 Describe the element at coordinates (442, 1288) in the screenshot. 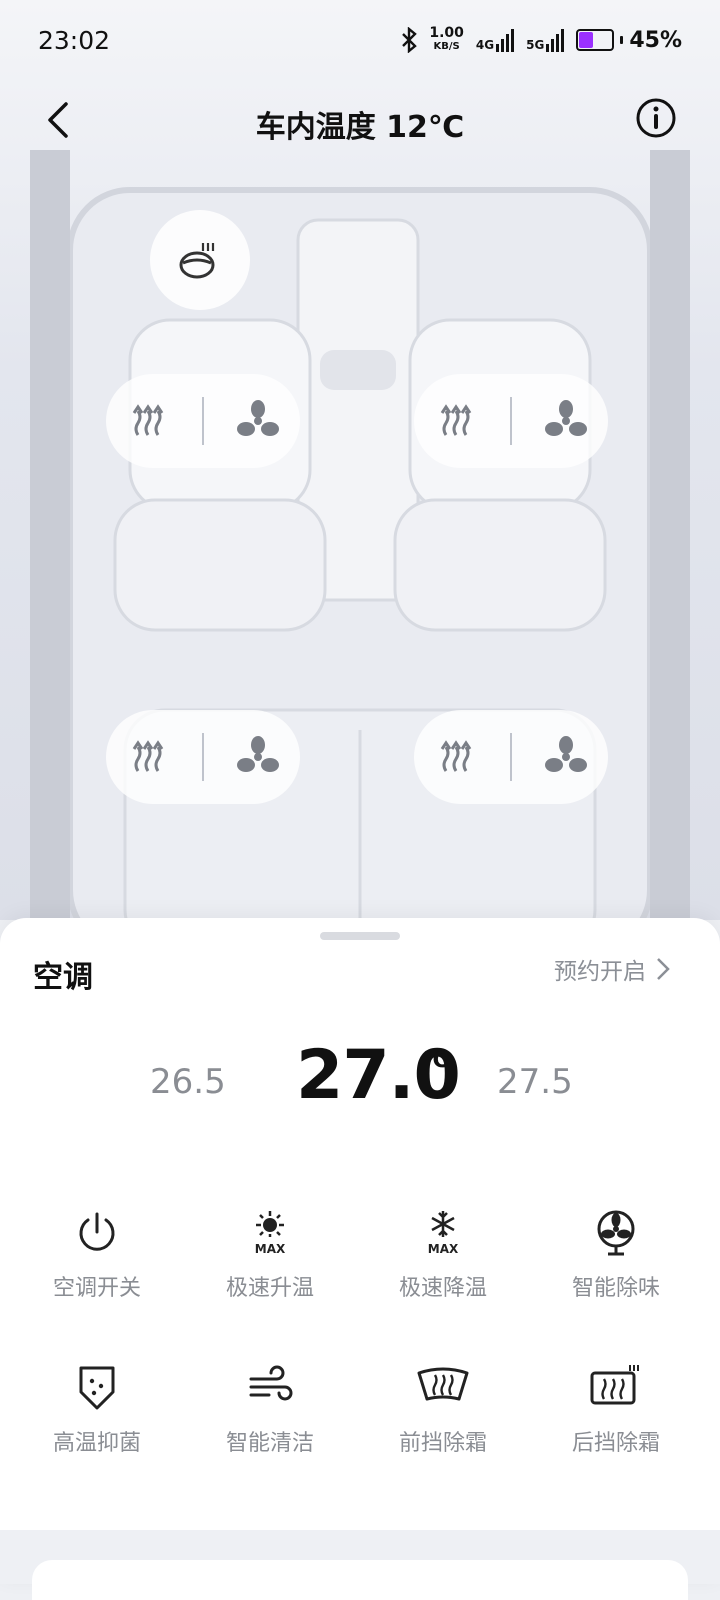

I see `func-label: 极速降温` at that location.